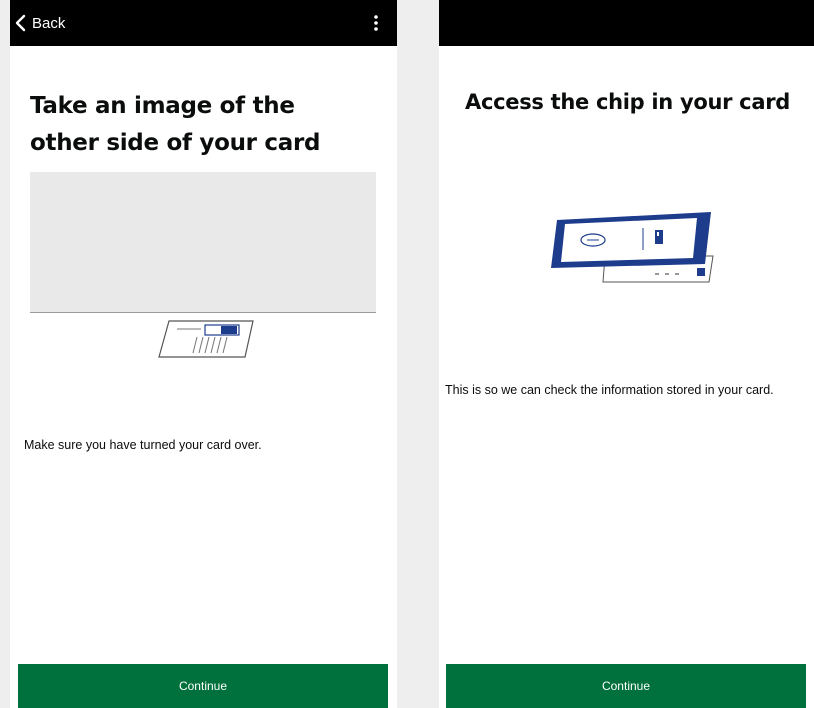 The width and height of the screenshot is (814, 708). Describe the element at coordinates (49, 23) in the screenshot. I see `back-label: Back` at that location.